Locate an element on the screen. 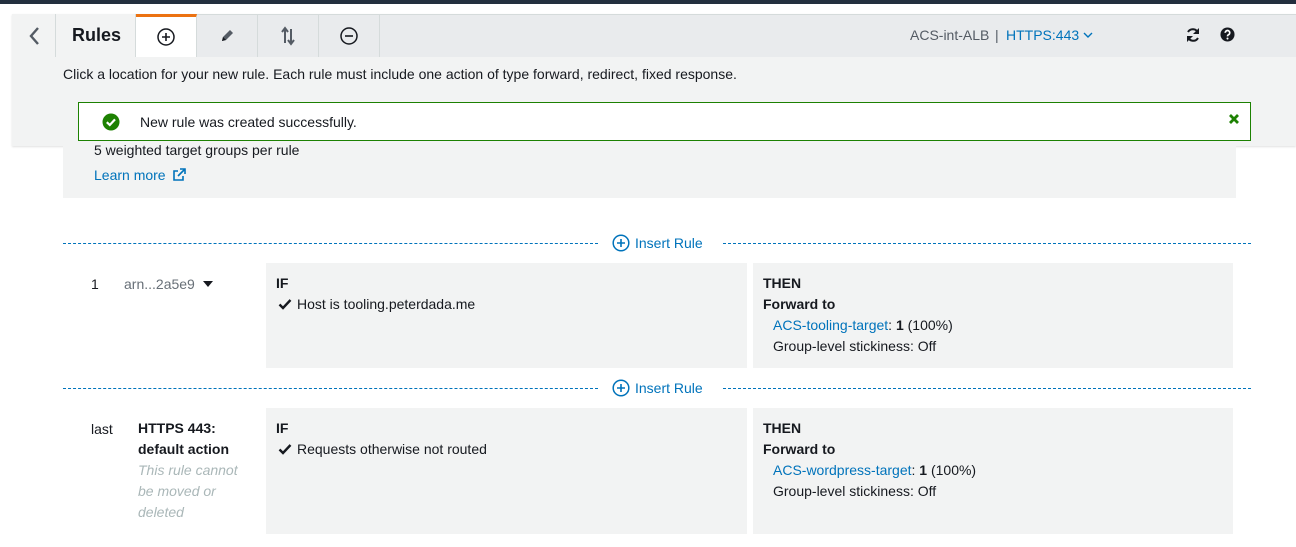 Image resolution: width=1296 pixels, height=547 pixels. rule-arn-dropdown: arn...2a5e9 is located at coordinates (168, 284).